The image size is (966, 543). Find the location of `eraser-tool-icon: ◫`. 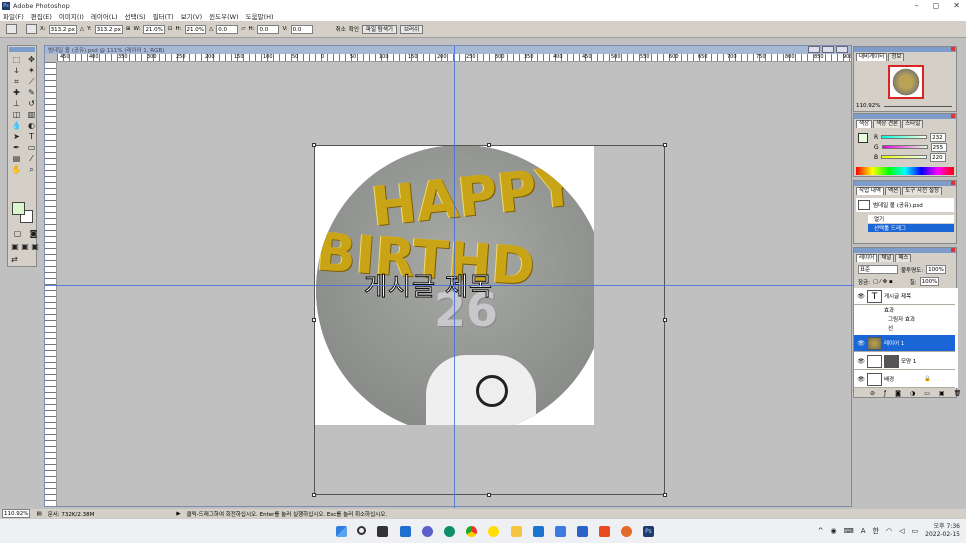

eraser-tool-icon: ◫ is located at coordinates (16, 115).